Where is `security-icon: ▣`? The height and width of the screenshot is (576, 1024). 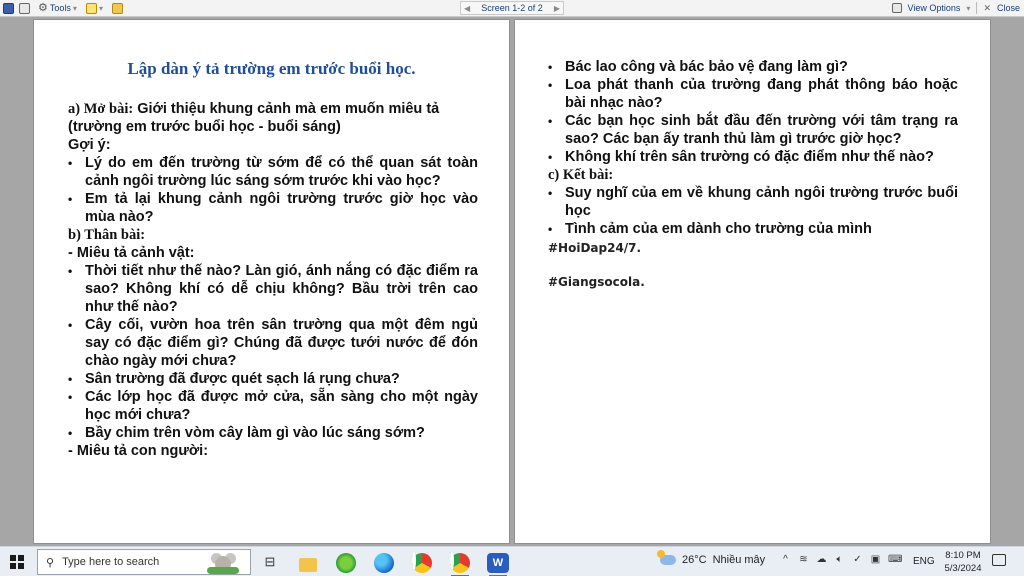
security-icon: ▣ is located at coordinates (875, 559).